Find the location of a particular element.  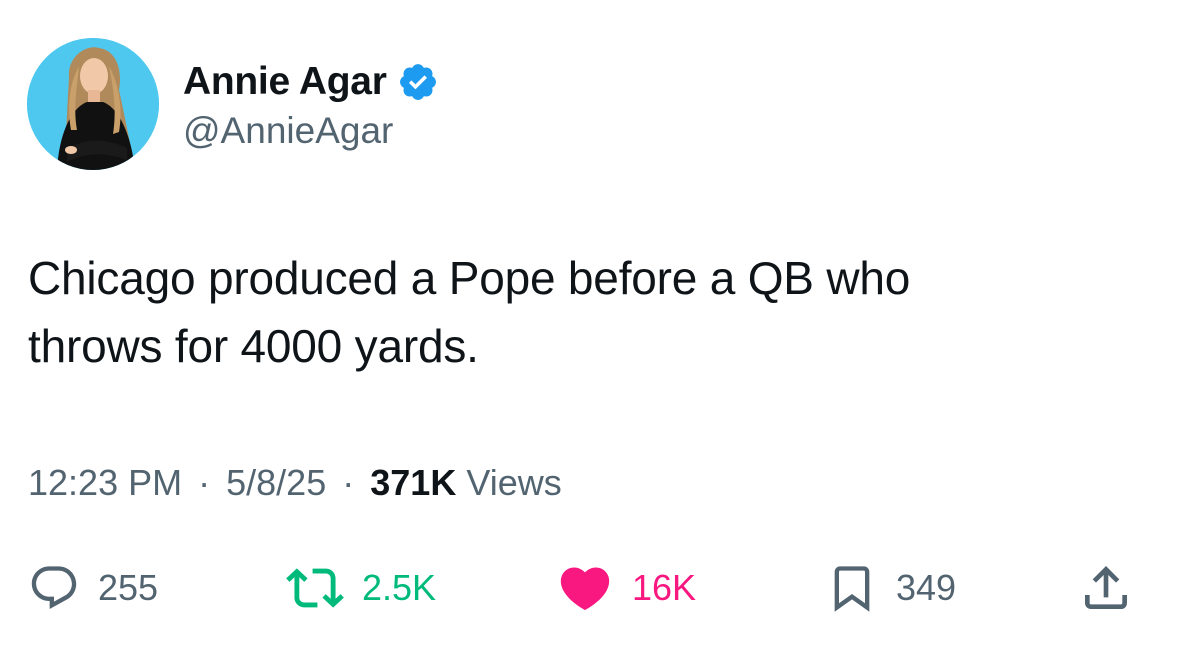

share-button is located at coordinates (1106, 588).